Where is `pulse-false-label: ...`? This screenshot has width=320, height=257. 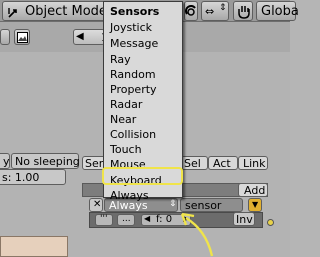 pulse-false-label: ... is located at coordinates (126, 219).